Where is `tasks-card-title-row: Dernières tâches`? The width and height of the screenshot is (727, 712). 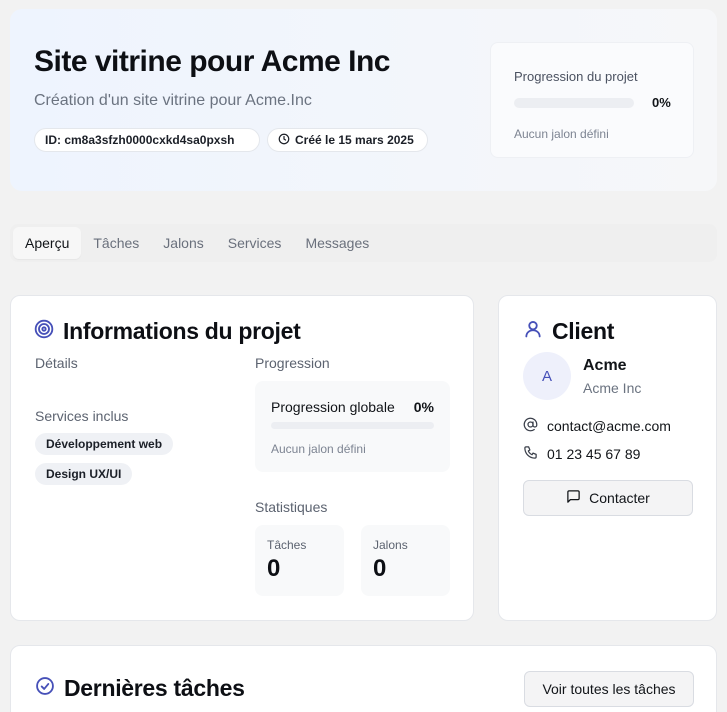 tasks-card-title-row: Dernières tâches is located at coordinates (140, 688).